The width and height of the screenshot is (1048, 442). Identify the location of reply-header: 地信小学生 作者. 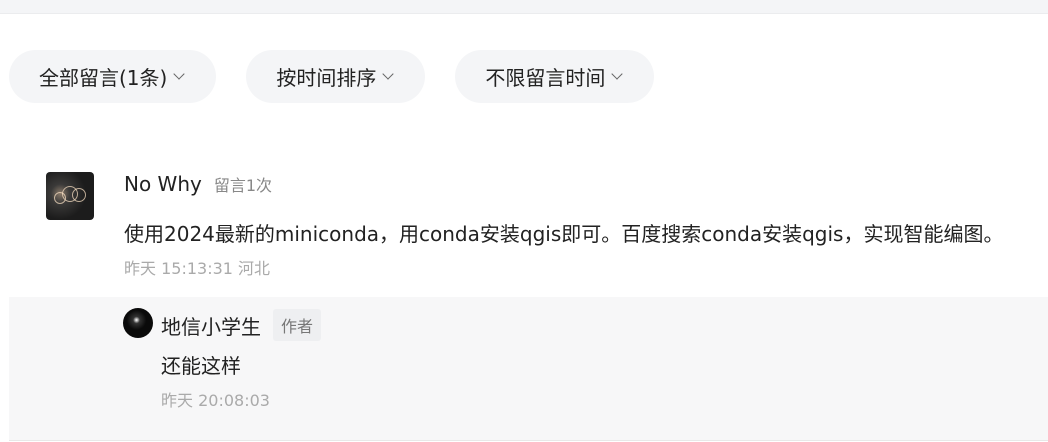
(241, 325).